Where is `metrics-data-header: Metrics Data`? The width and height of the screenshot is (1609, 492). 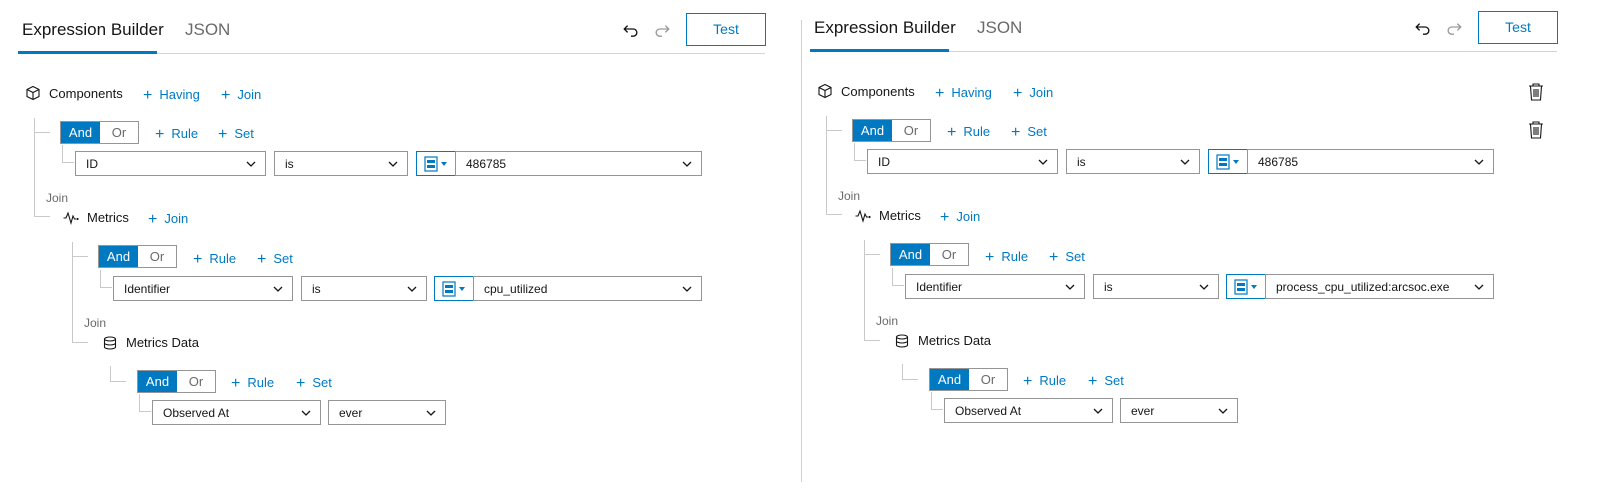
metrics-data-header: Metrics Data is located at coordinates (943, 340).